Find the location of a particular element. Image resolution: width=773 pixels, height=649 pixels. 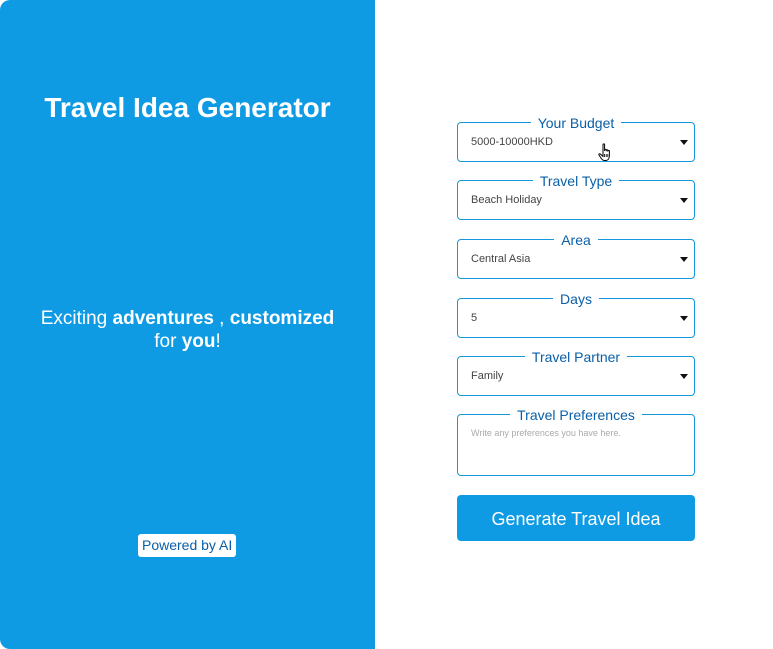

tagline-text: Exciting is located at coordinates (76, 318).